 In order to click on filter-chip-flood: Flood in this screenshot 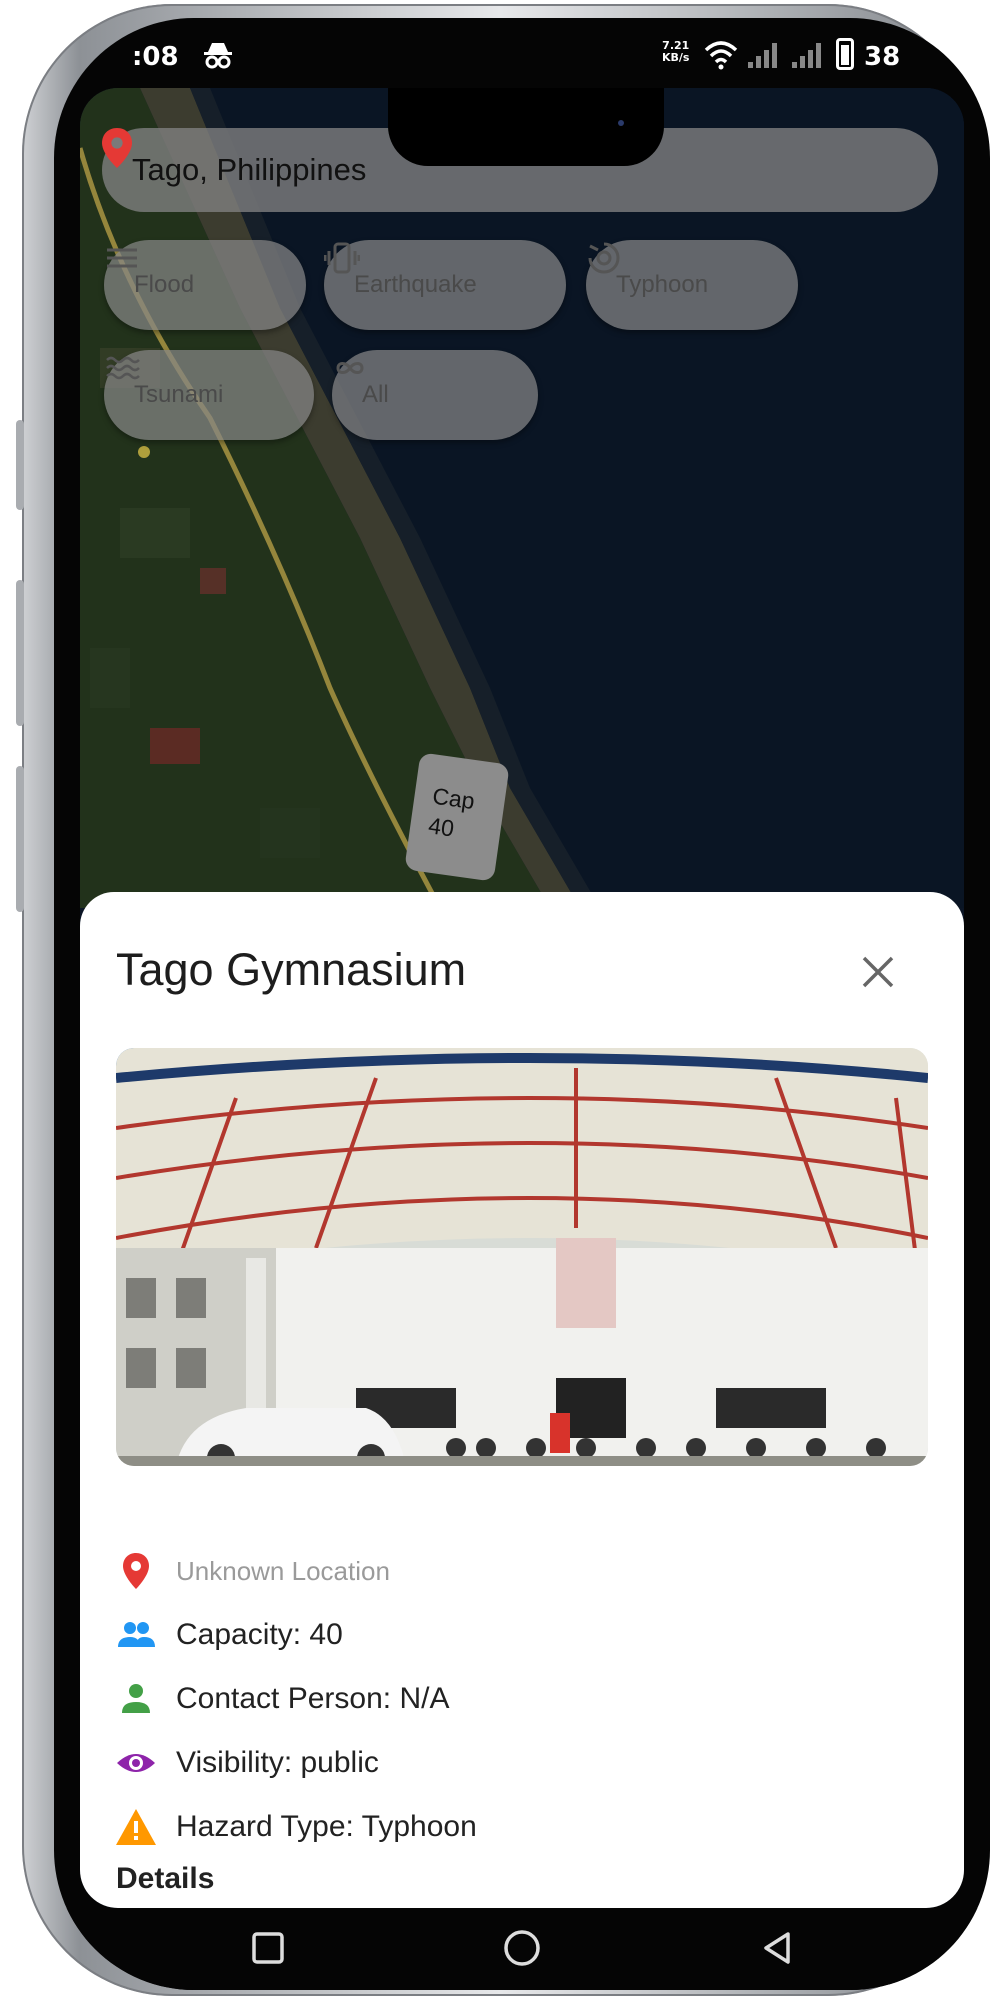, I will do `click(205, 285)`.